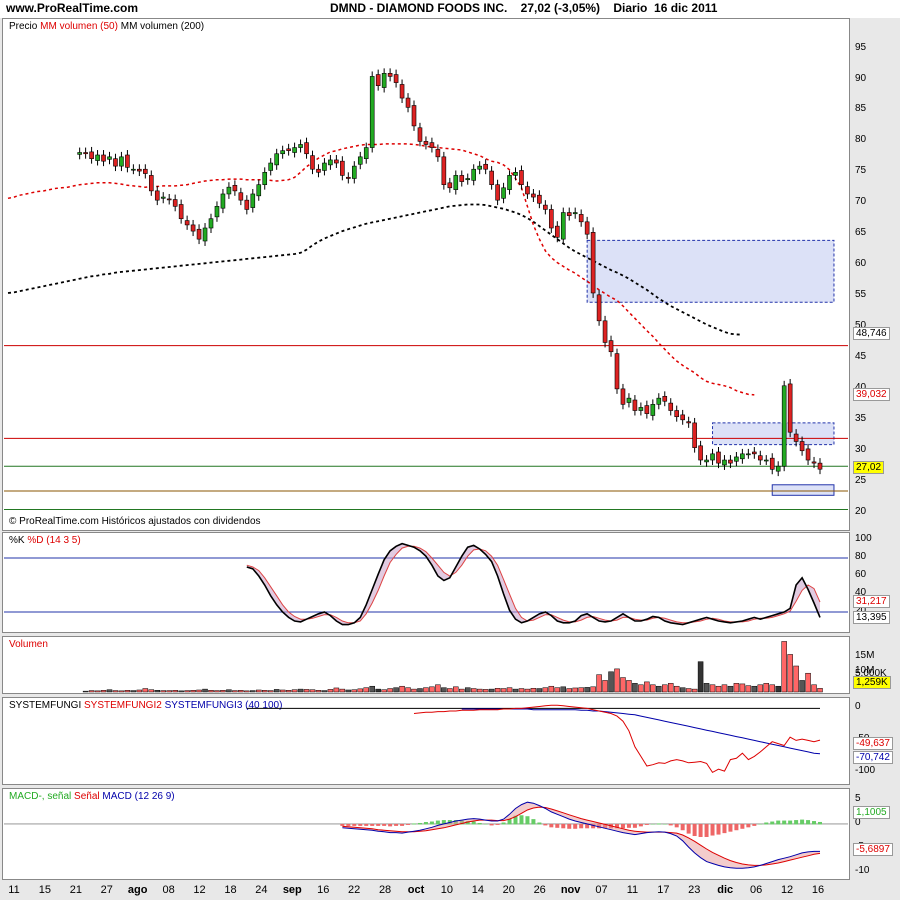 The width and height of the screenshot is (900, 900). What do you see at coordinates (663, 890) in the screenshot?
I see `x-tick-label: 17` at bounding box center [663, 890].